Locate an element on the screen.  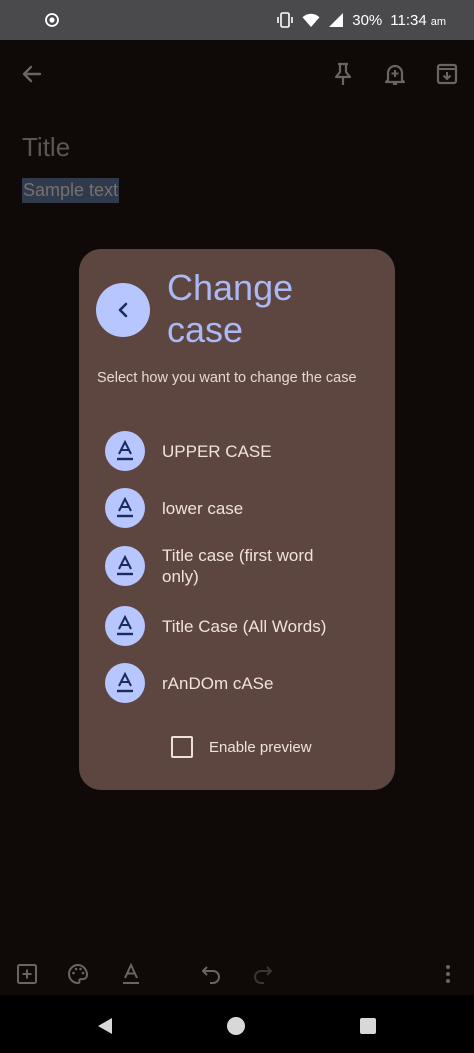
status-bar: 30% 11:34 am is located at coordinates (237, 20).